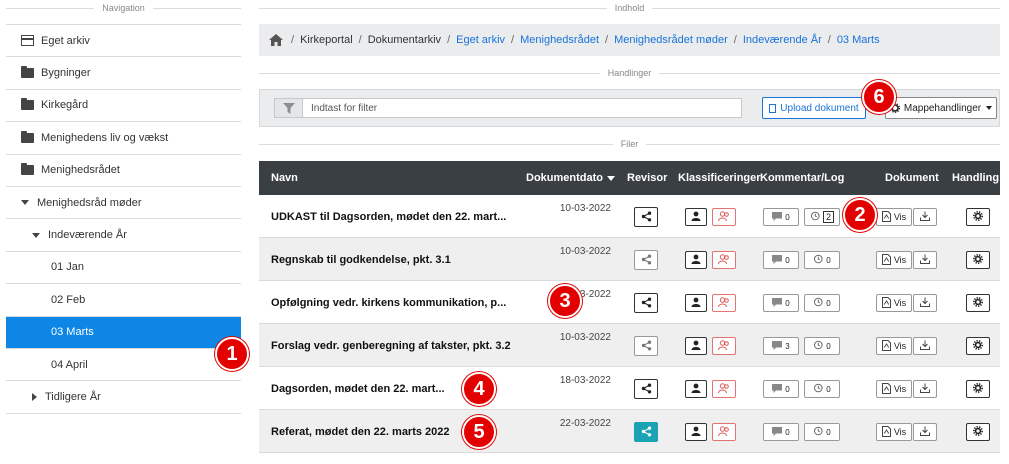 The height and width of the screenshot is (464, 1009). Describe the element at coordinates (123, 41) in the screenshot. I see `nav-item-eget-arkiv: Eget arkiv` at that location.